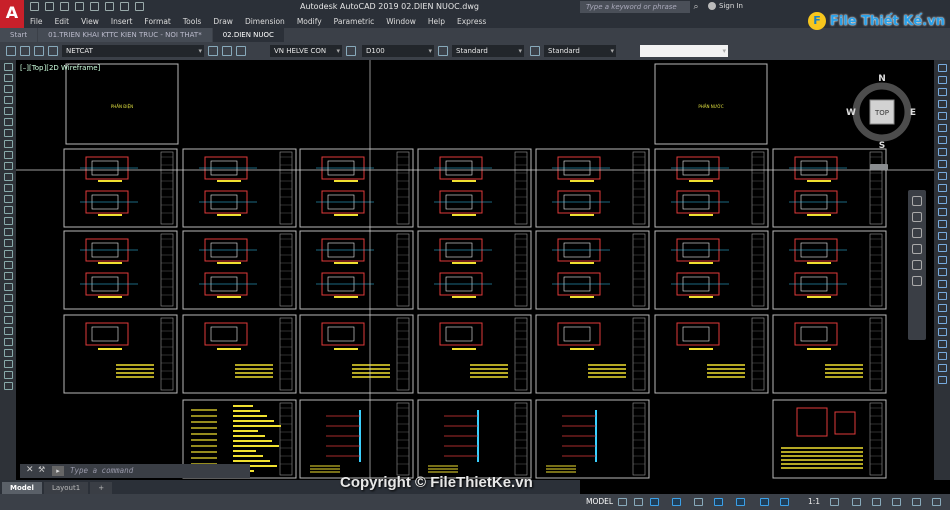  I want to click on close-icon: ✕, so click(30, 470).